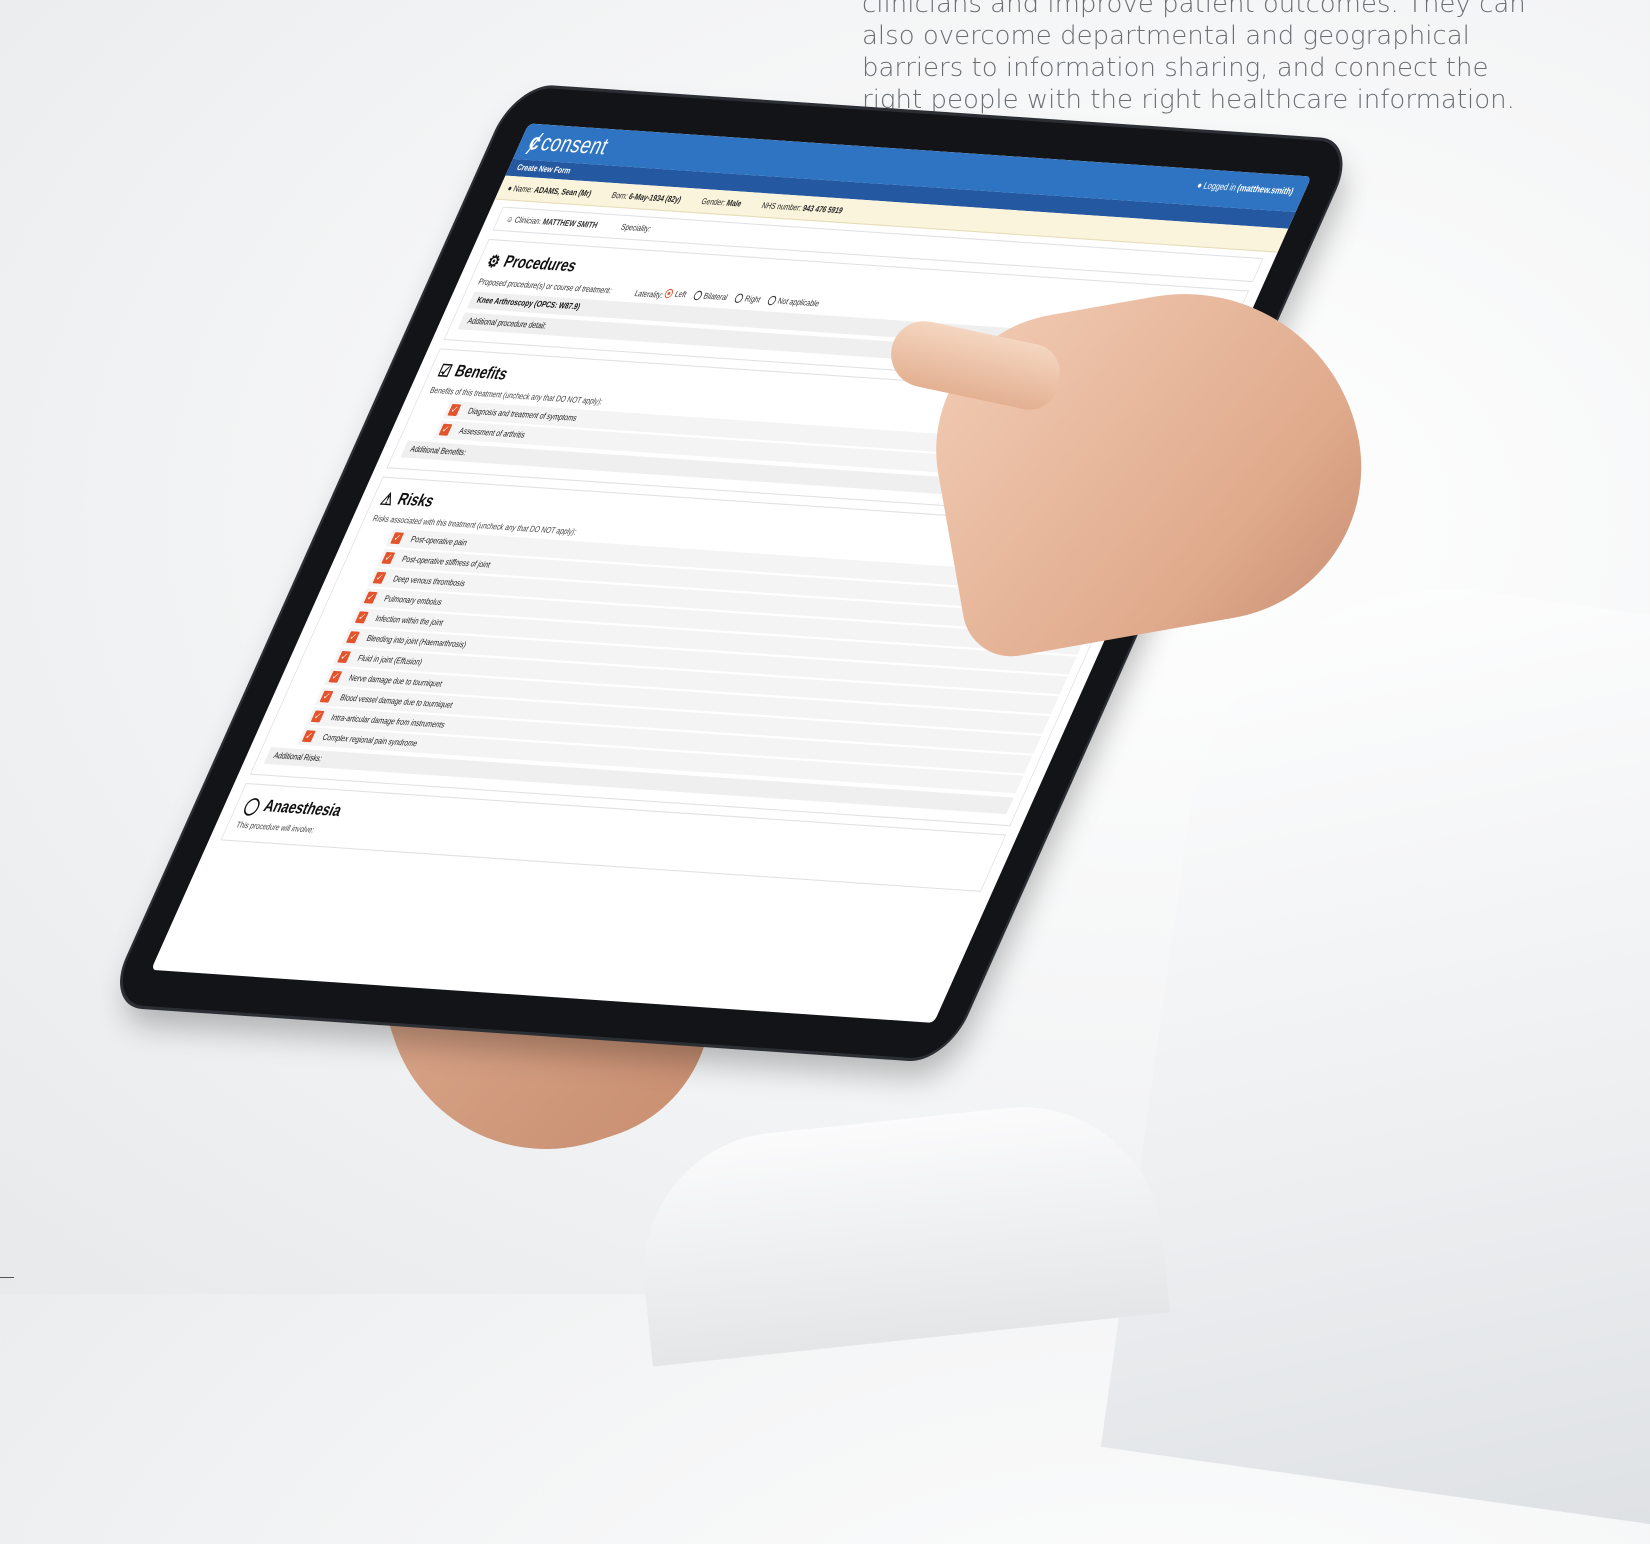 The width and height of the screenshot is (1650, 1544). I want to click on patient-nhs: NHS number: 943 476 5919, so click(802, 207).